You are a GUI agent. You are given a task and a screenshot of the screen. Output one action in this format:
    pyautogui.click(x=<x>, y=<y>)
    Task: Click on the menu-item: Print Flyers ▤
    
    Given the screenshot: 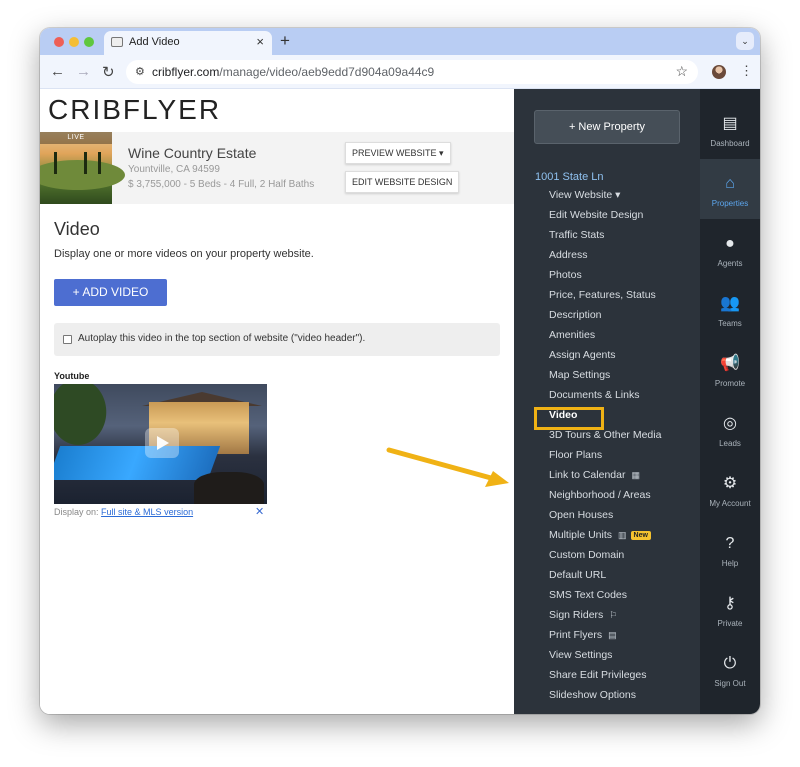 What is the action you would take?
    pyautogui.click(x=583, y=635)
    